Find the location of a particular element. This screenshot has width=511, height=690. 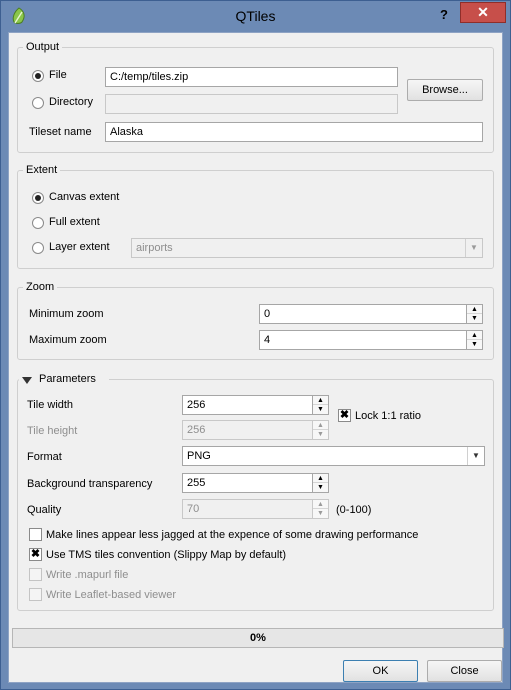

tile-width-value: 256 is located at coordinates (247, 405).